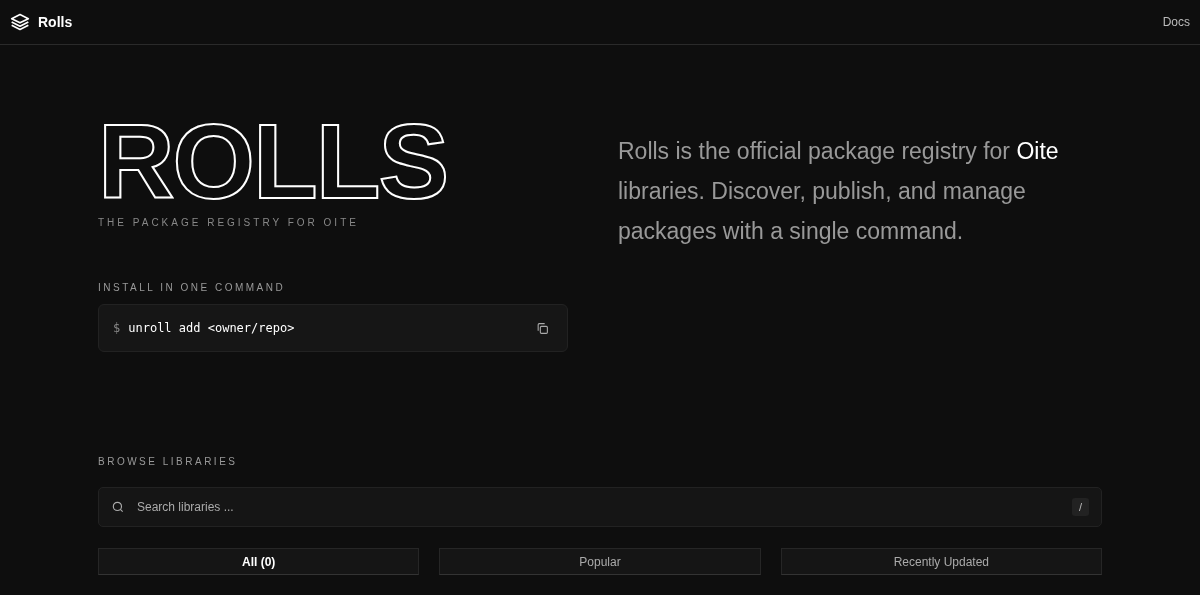  Describe the element at coordinates (192, 287) in the screenshot. I see `install-label: INSTALL IN ONE COMMAND` at that location.